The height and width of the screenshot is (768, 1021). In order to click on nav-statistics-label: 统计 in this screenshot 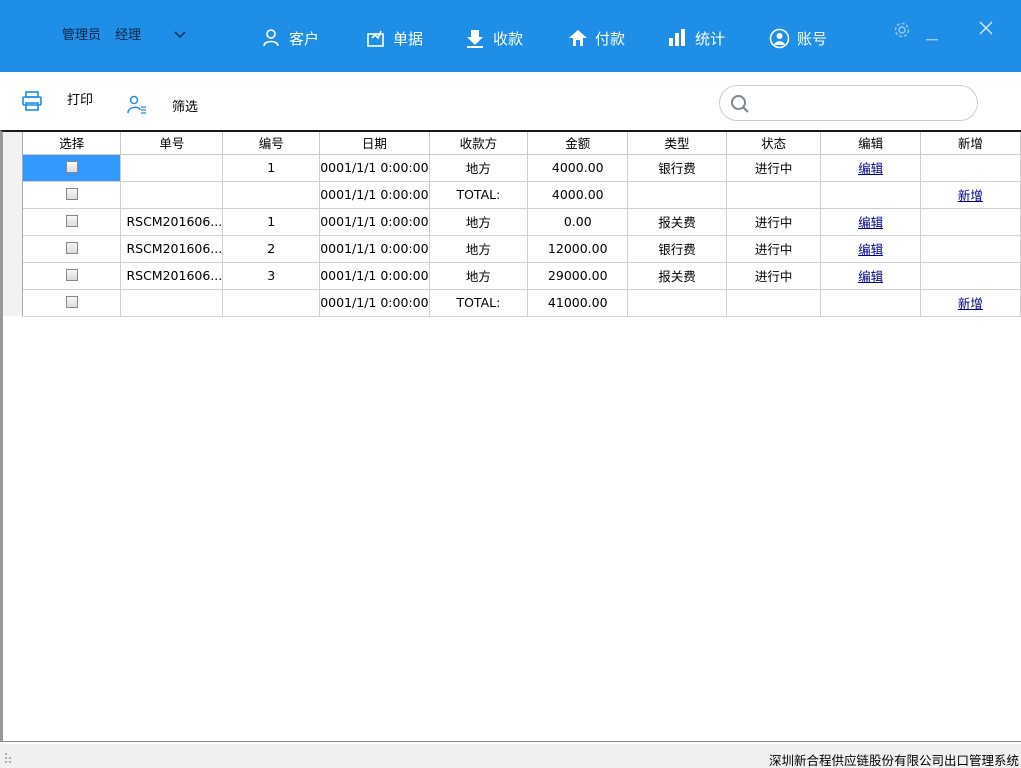, I will do `click(710, 38)`.